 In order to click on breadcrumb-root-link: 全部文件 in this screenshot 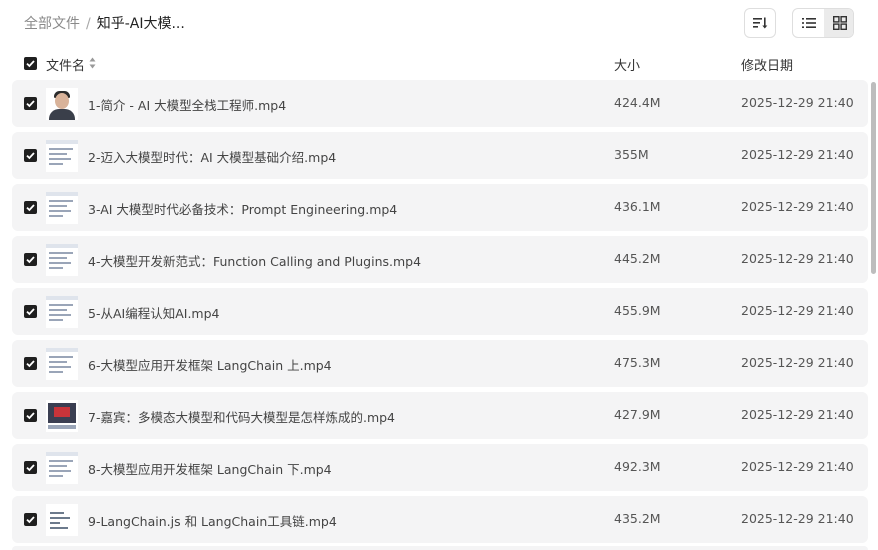, I will do `click(52, 24)`.